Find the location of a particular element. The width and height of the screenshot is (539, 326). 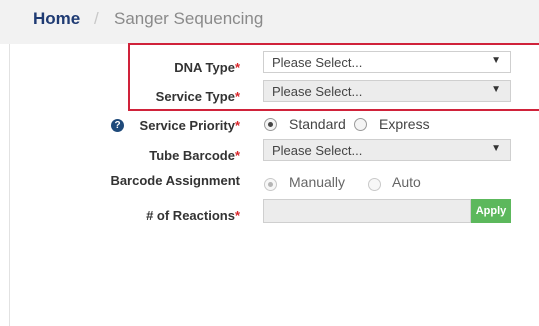

barcode-assignment-label: Barcode Assignment is located at coordinates (175, 180).